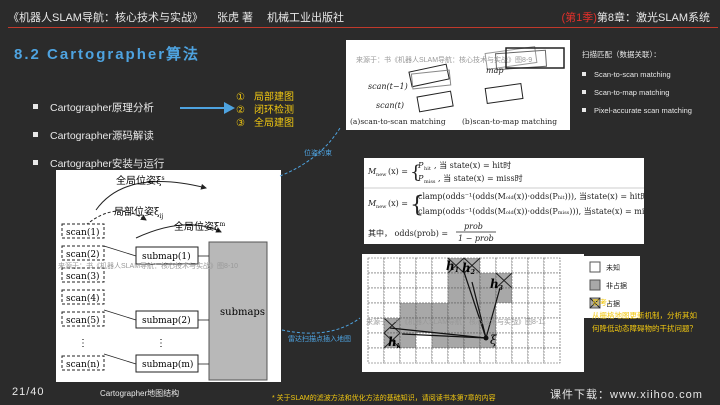  Describe the element at coordinates (140, 393) in the screenshot. I see `figure-caption: Cartographer地图结构` at that location.